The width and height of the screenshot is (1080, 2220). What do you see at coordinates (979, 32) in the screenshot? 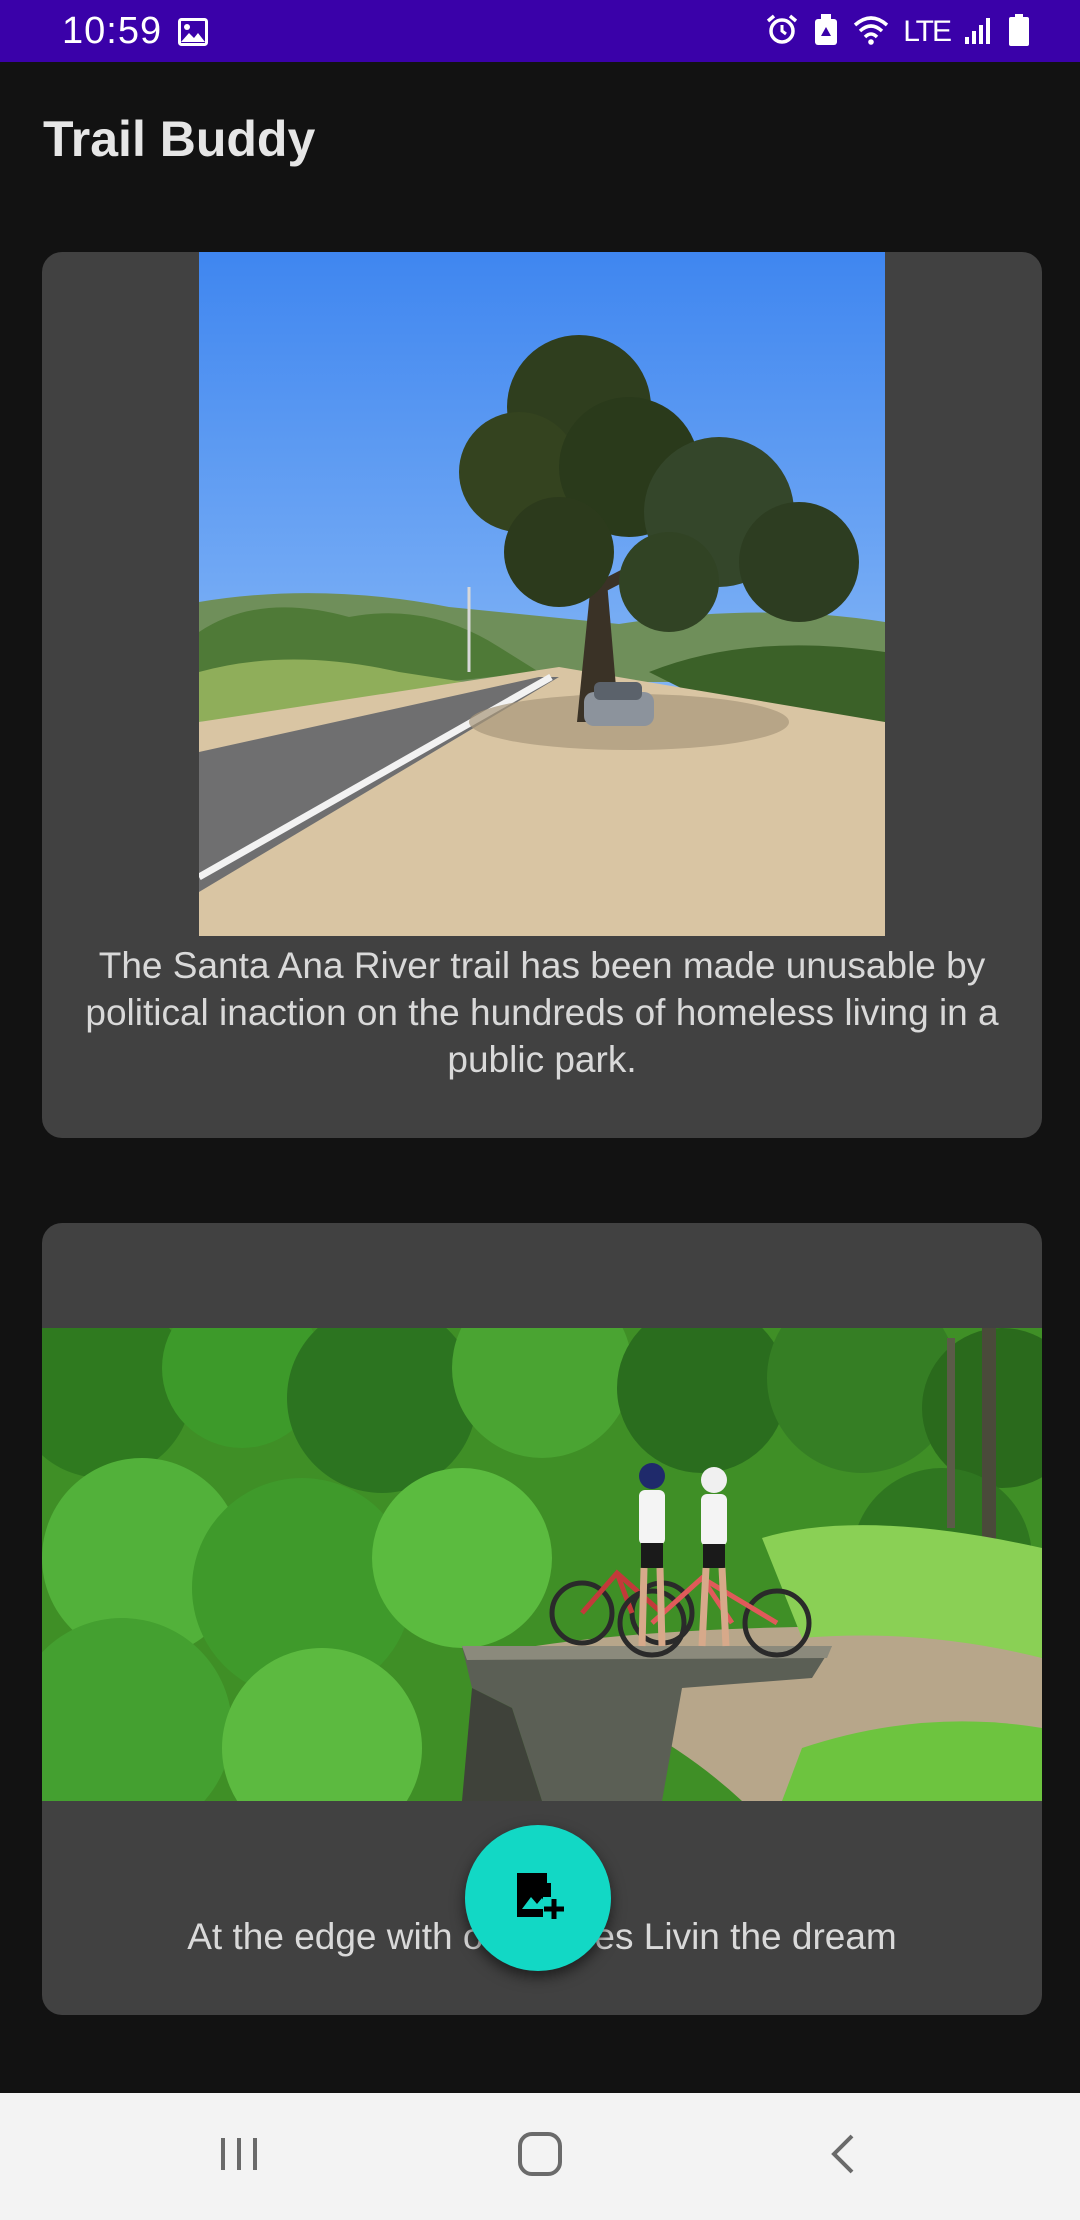
I see `signal-icon` at bounding box center [979, 32].